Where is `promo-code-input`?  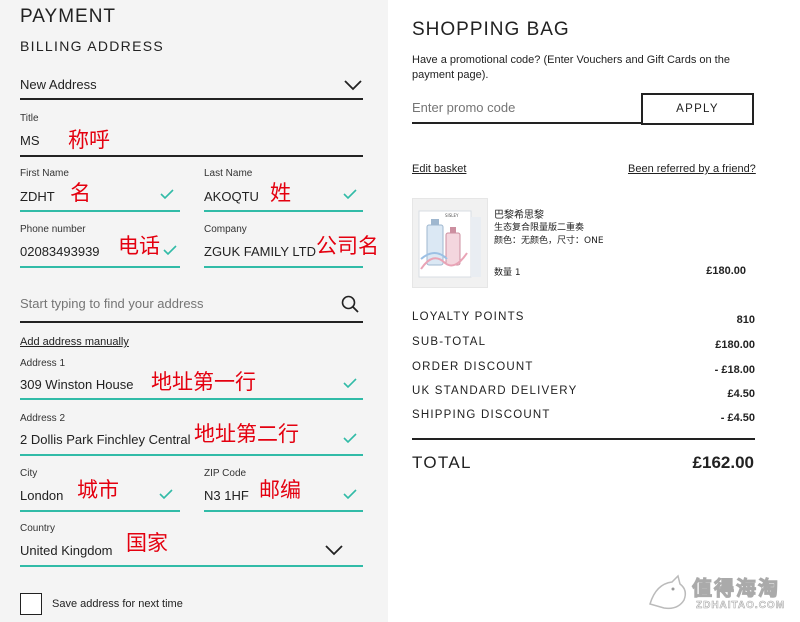 promo-code-input is located at coordinates (525, 107).